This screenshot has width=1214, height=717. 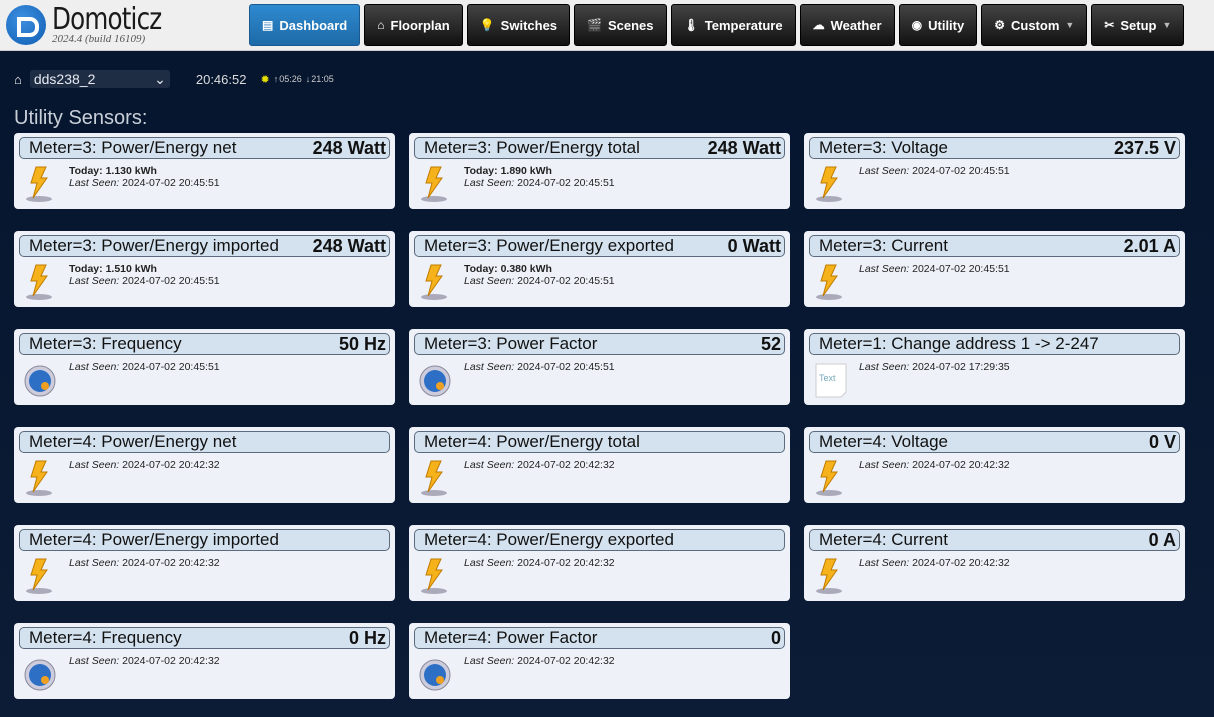 What do you see at coordinates (1109, 25) in the screenshot?
I see `tools-icon: ✂` at bounding box center [1109, 25].